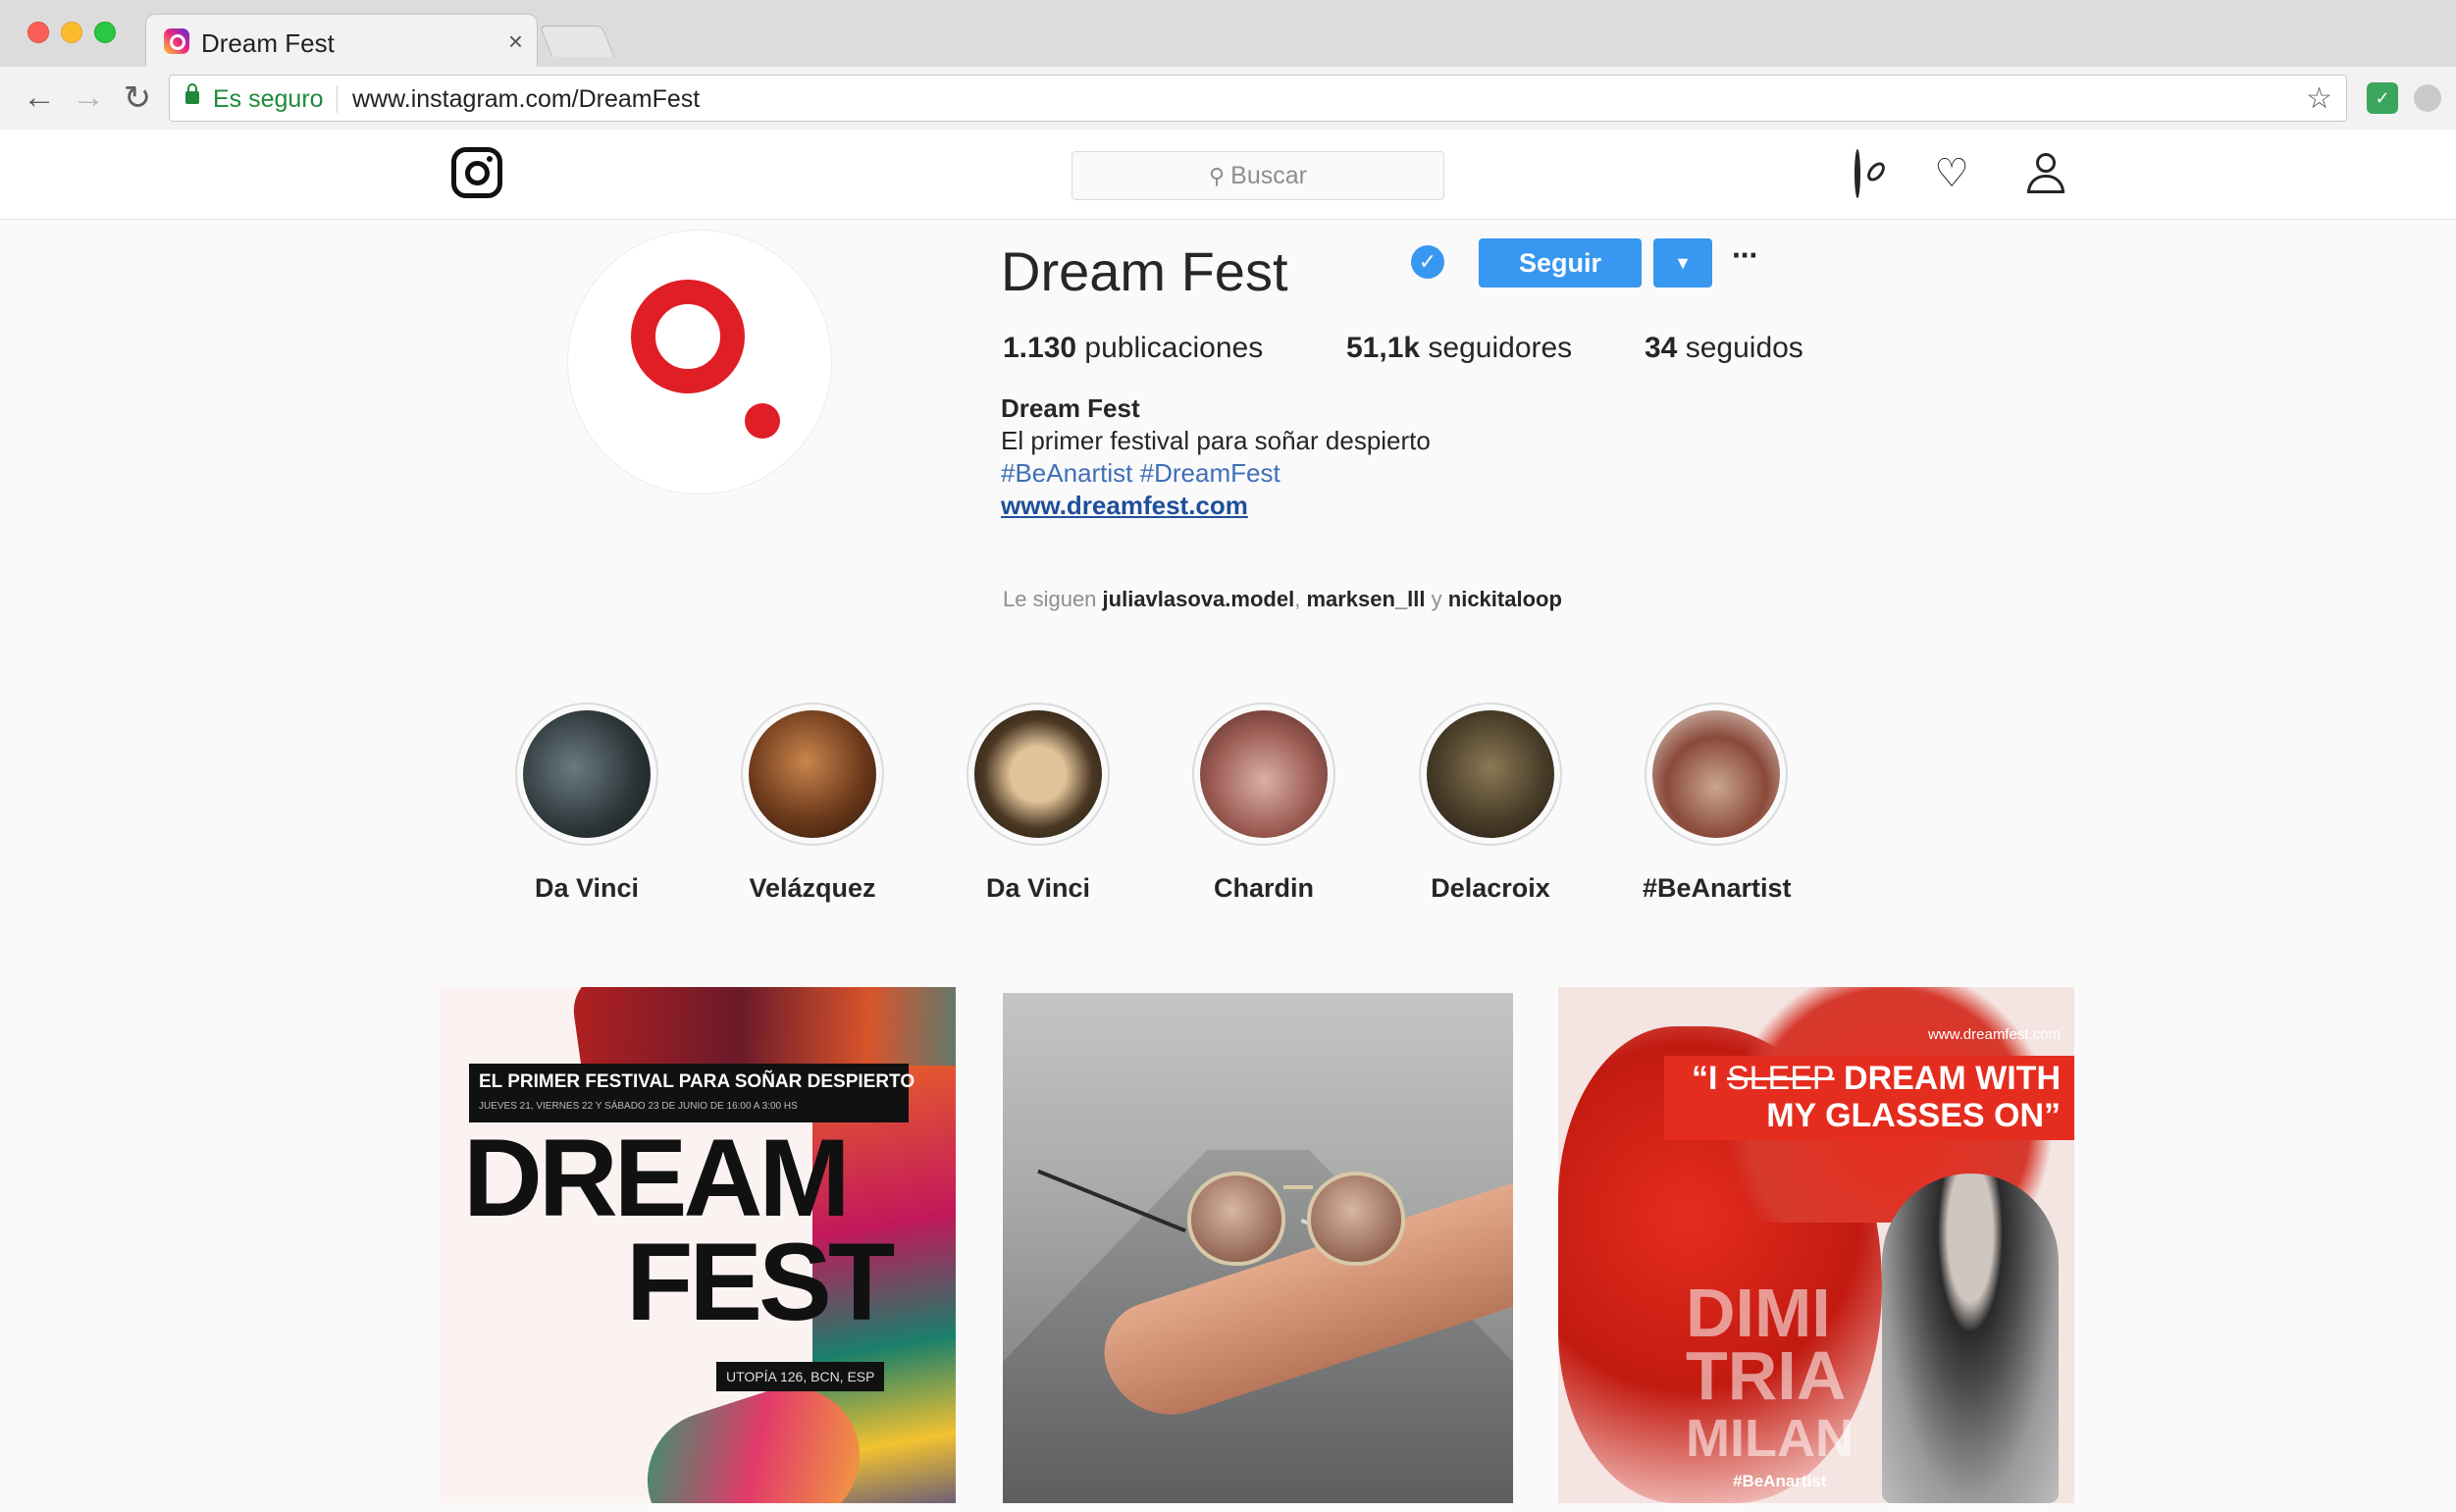 This screenshot has width=2456, height=1512. What do you see at coordinates (1869, 1098) in the screenshot?
I see `poster-quote: “I SLEEP DREAM WITH MY GLASSES ON”` at bounding box center [1869, 1098].